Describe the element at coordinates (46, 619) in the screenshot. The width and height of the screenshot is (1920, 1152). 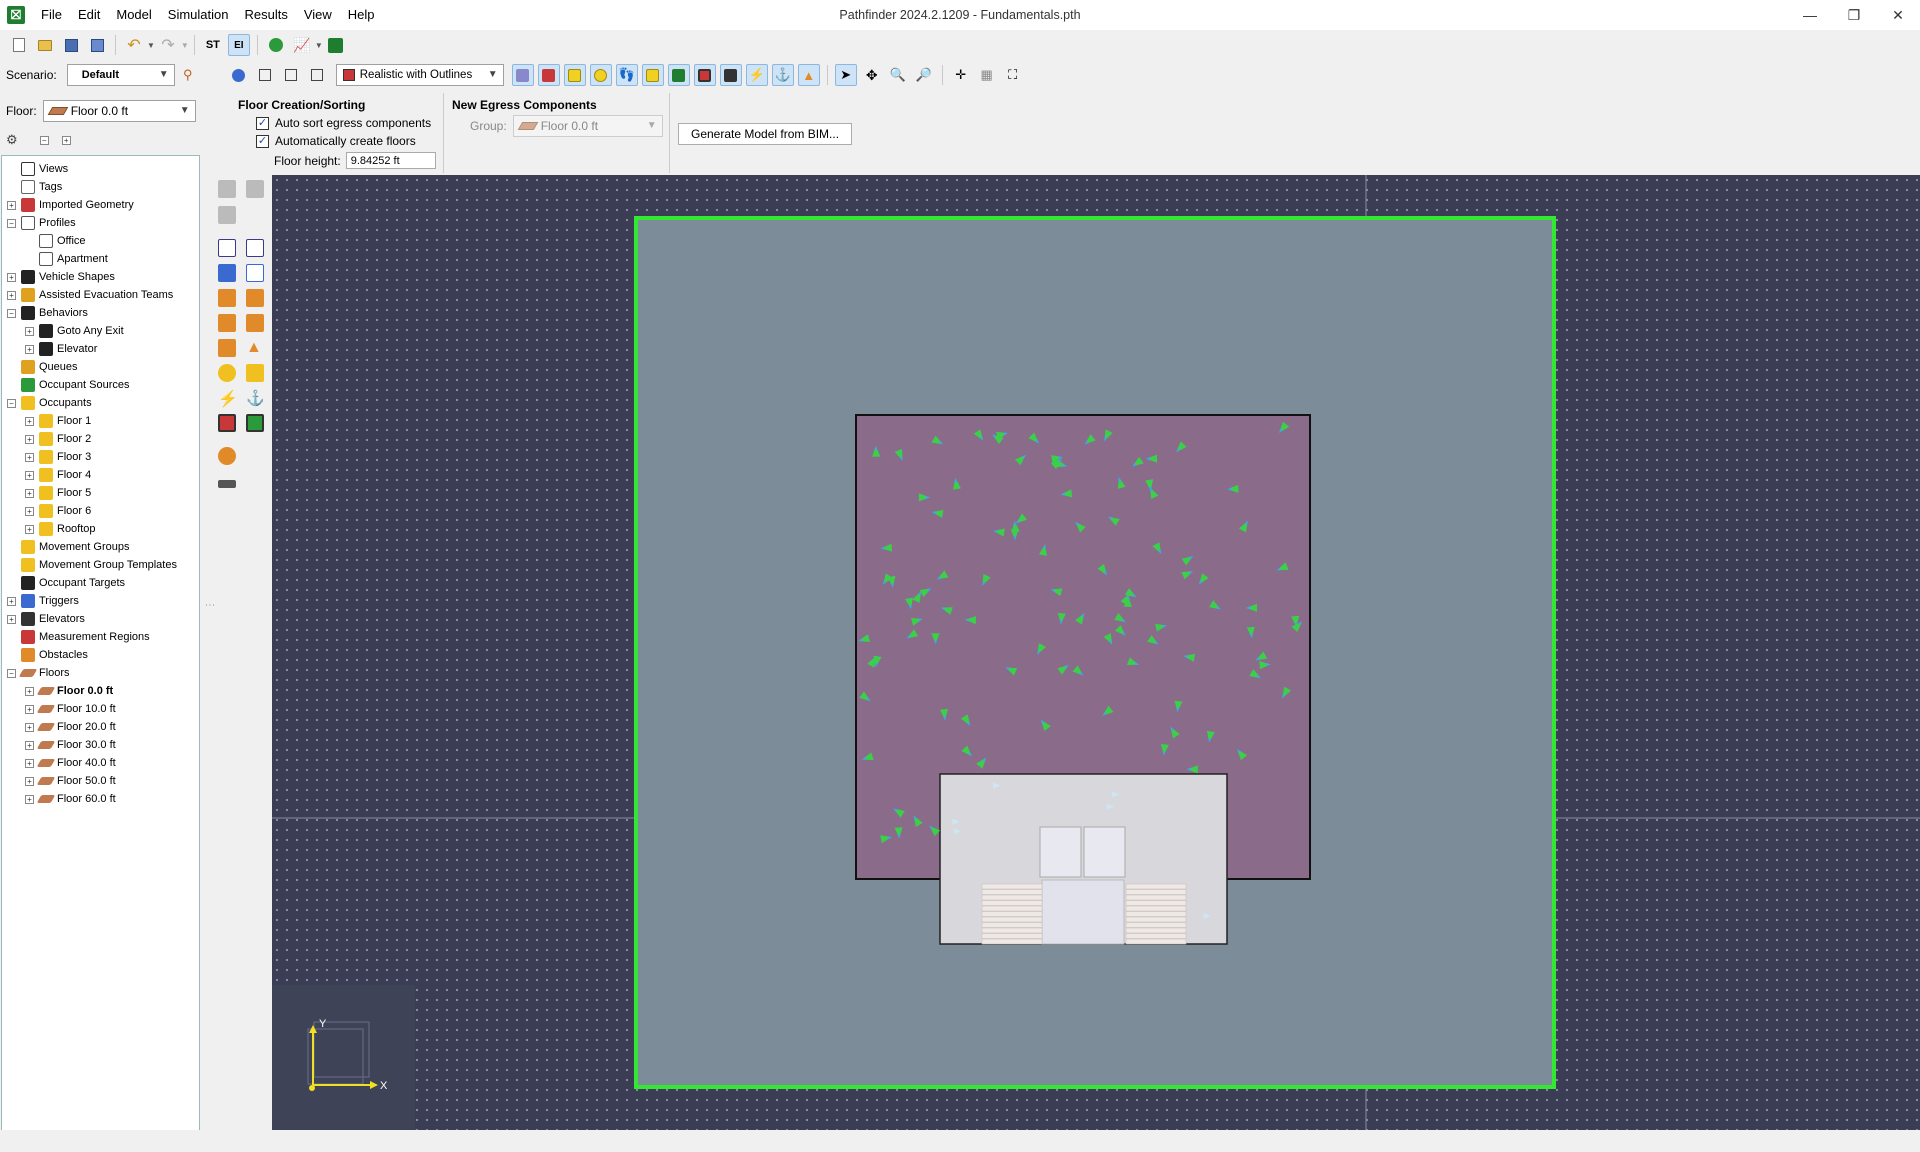
I see `tree-item: + Elevators` at that location.